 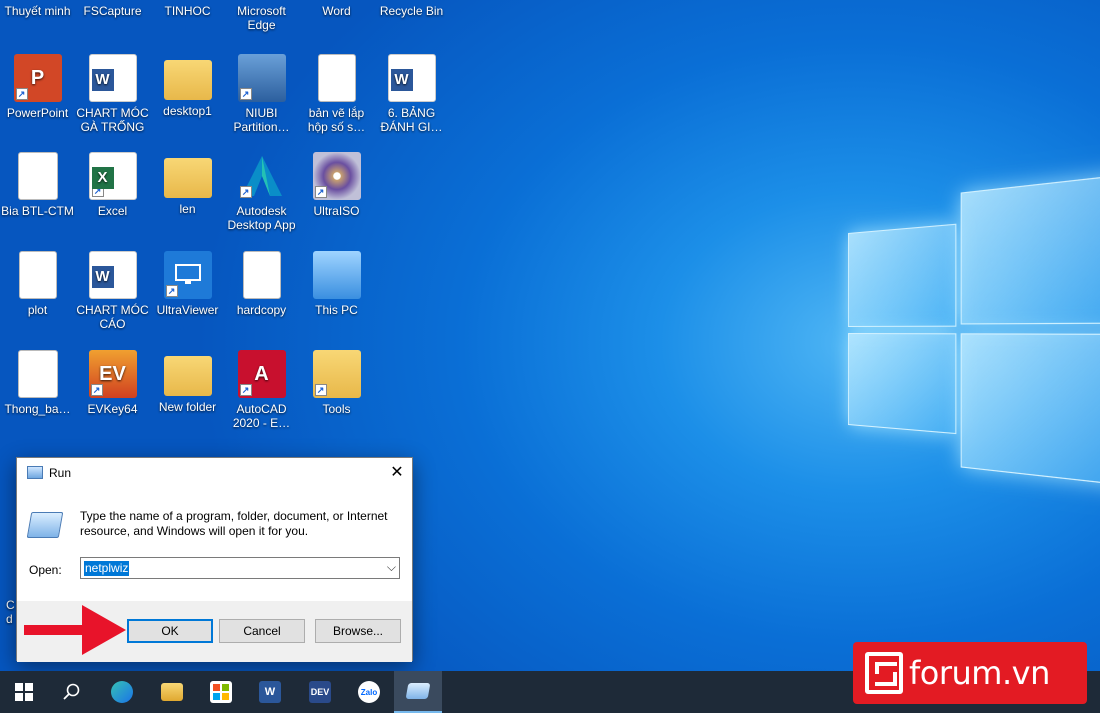 What do you see at coordinates (337, 275) in the screenshot?
I see `this-pc-icon` at bounding box center [337, 275].